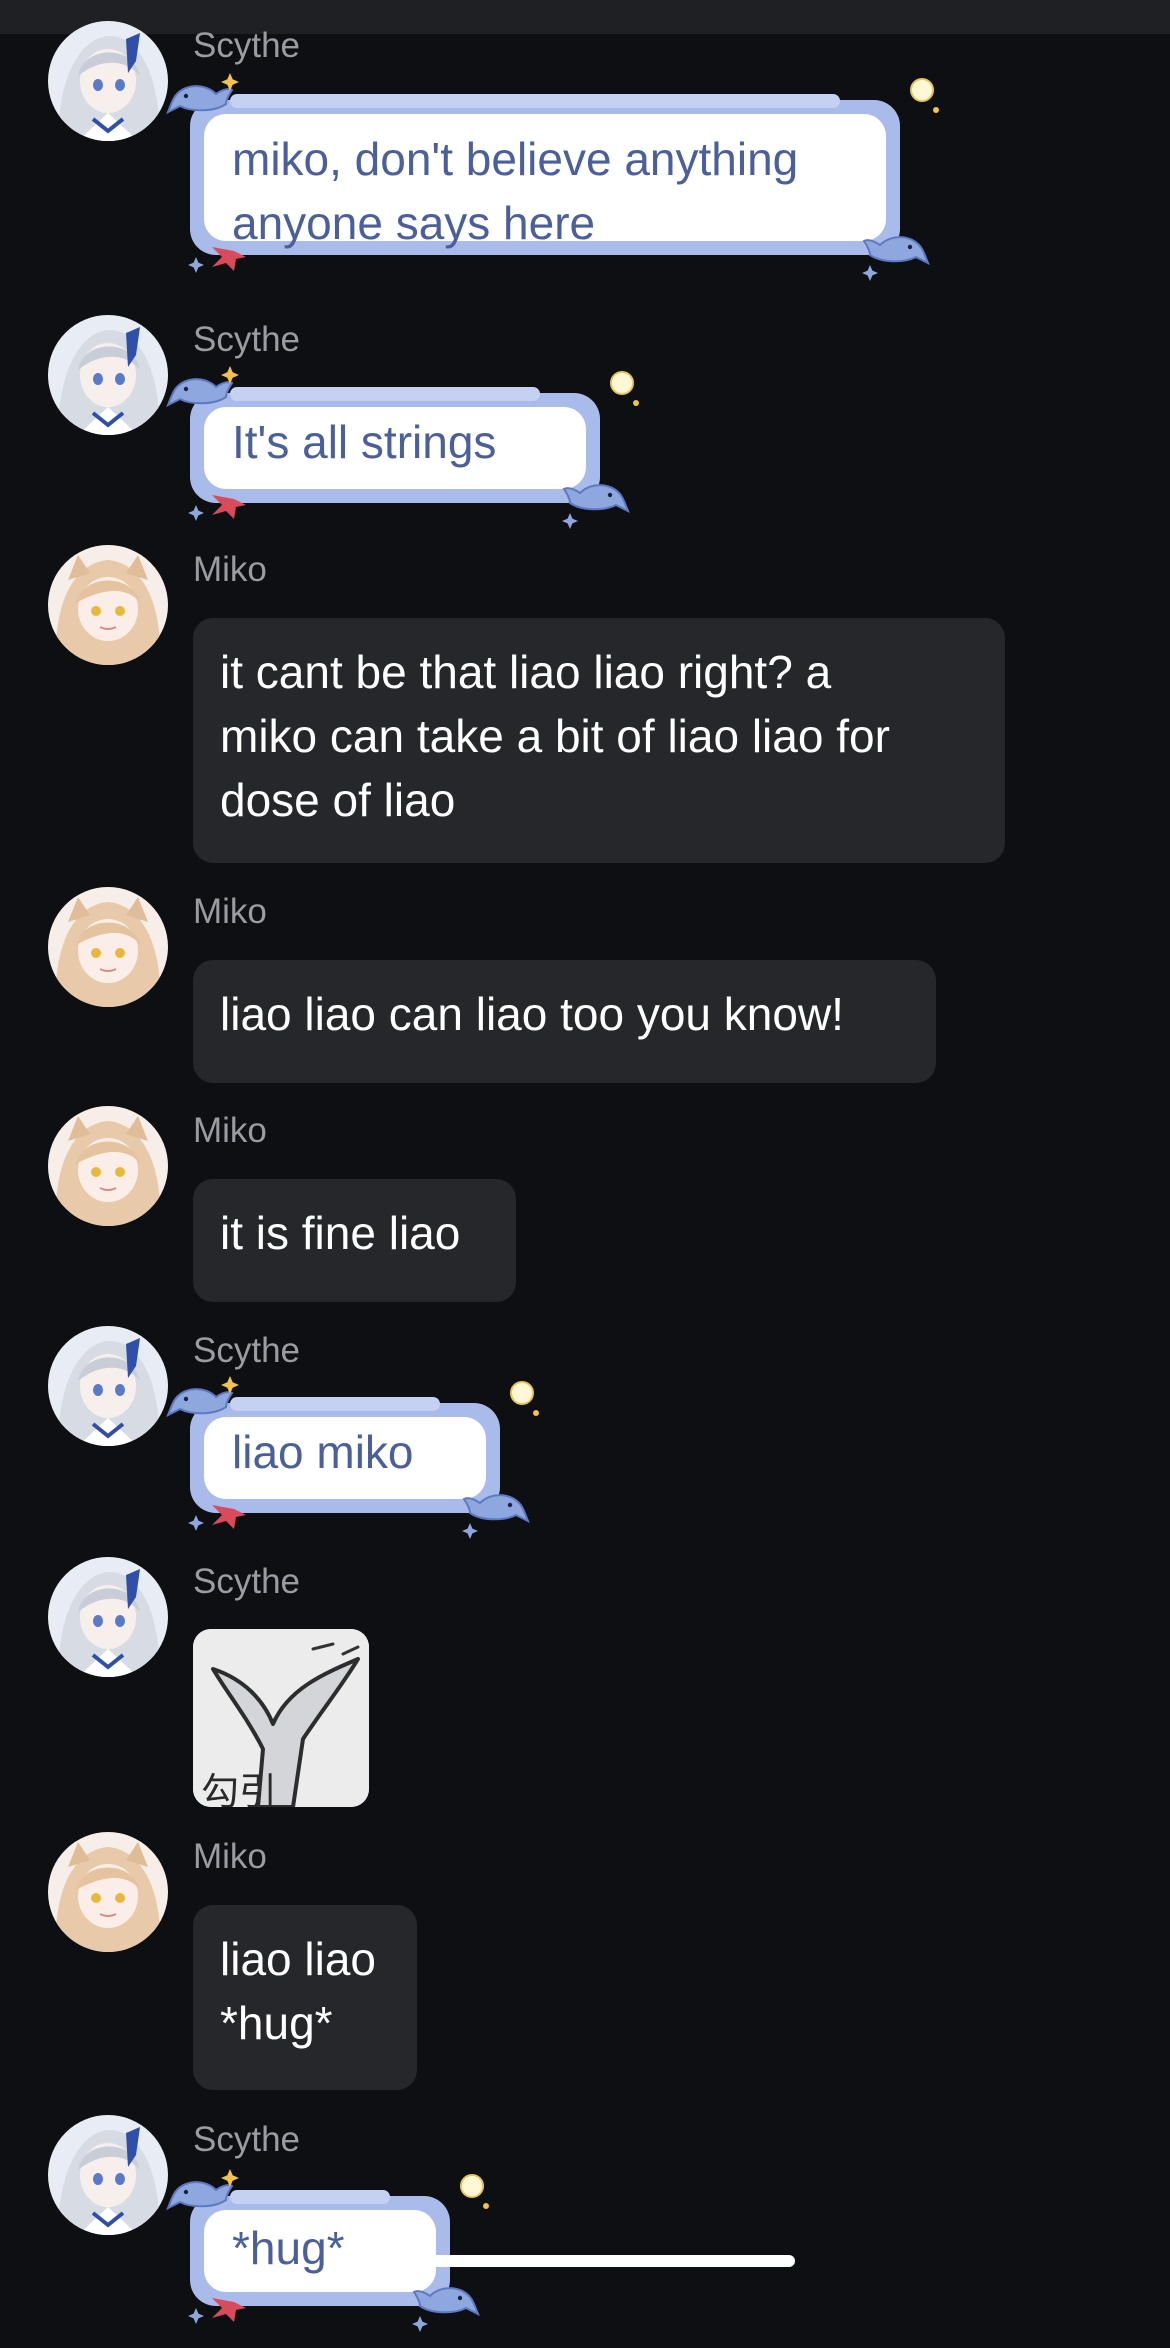  I want to click on decorated-bubble: liao miko, so click(352, 1465).